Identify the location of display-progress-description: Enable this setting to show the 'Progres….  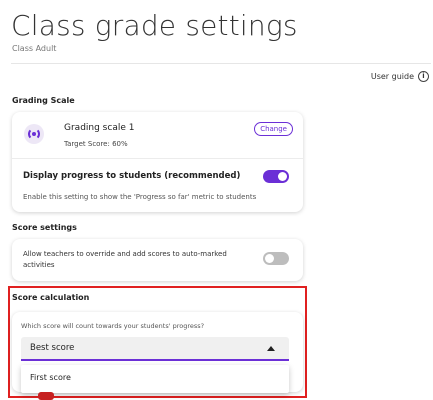
(140, 197).